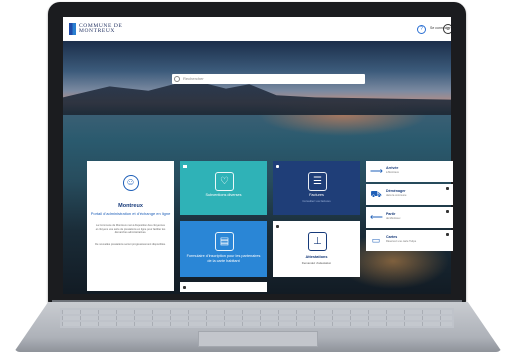 This screenshot has width=514, height=359. I want to click on side-item-sub: de Montreux, so click(393, 218).